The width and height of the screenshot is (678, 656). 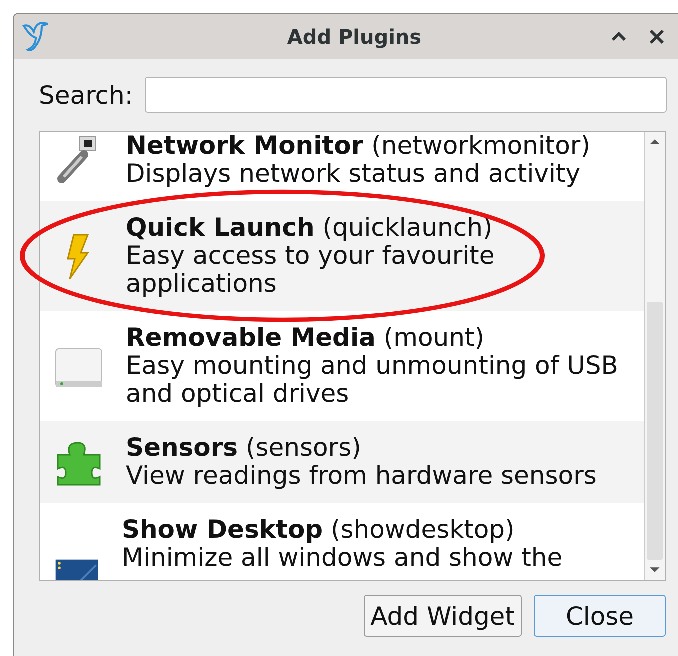 I want to click on plugin-row: Network Monitor (networkmonitor) Displays network status and activity, so click(x=342, y=166).